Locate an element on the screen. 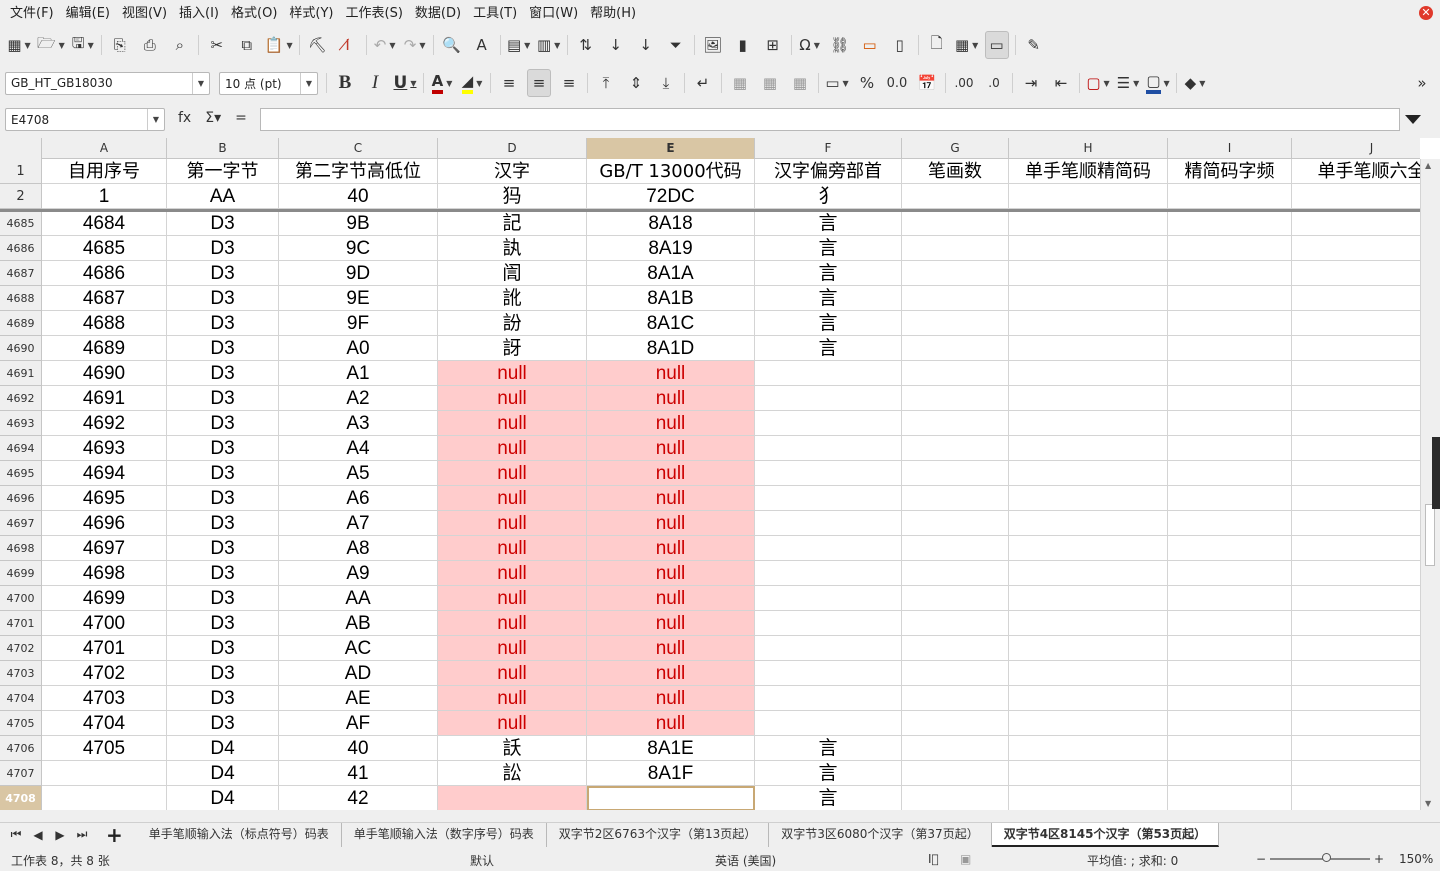 This screenshot has height=871, width=1440. header-cell: 汉字偏旁部首 is located at coordinates (828, 171).